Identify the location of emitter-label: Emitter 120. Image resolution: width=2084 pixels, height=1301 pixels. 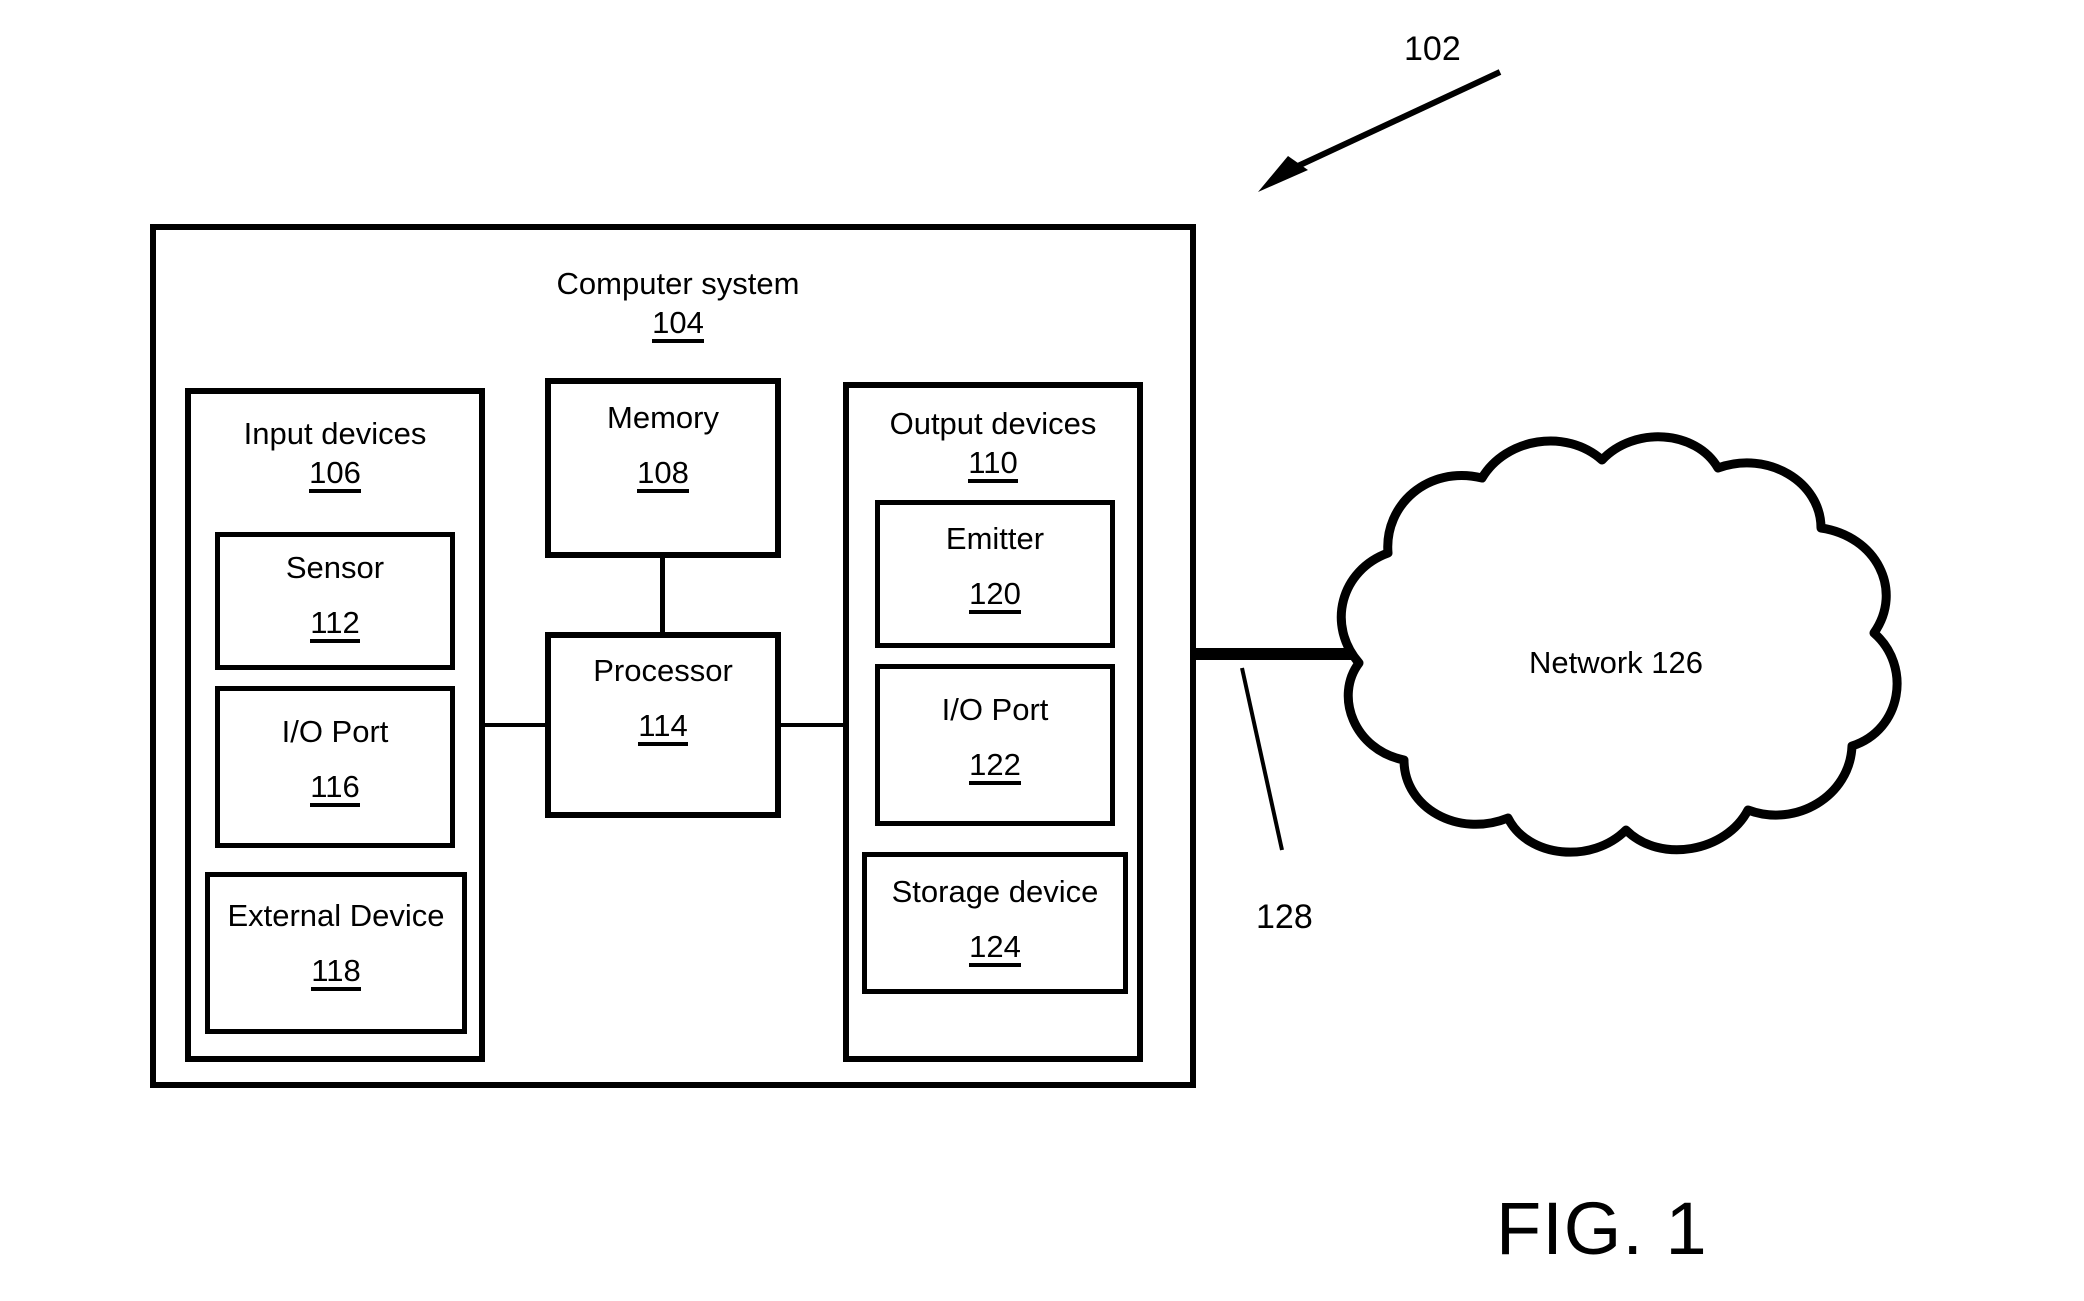
(995, 567).